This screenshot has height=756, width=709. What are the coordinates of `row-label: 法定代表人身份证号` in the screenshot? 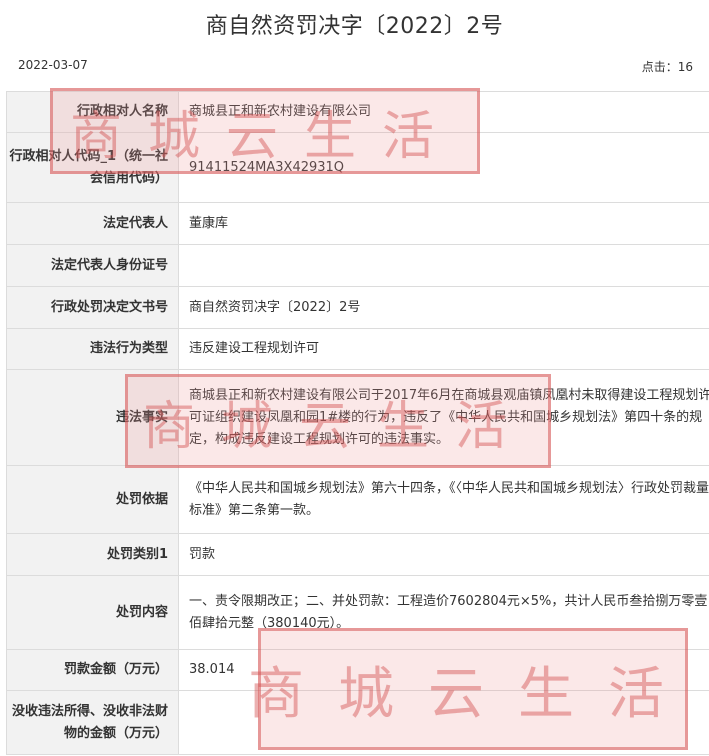 It's located at (92, 265).